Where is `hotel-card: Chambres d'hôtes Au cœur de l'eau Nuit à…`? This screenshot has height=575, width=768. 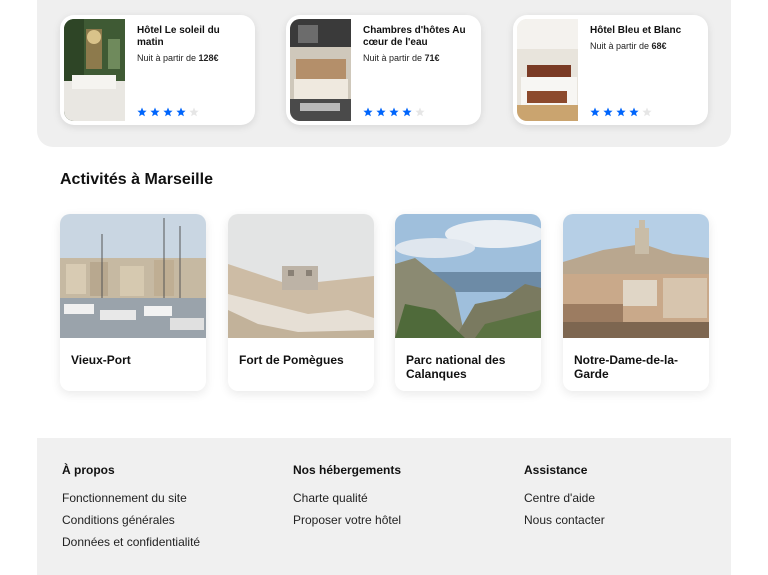 hotel-card: Chambres d'hôtes Au cœur de l'eau Nuit à… is located at coordinates (383, 70).